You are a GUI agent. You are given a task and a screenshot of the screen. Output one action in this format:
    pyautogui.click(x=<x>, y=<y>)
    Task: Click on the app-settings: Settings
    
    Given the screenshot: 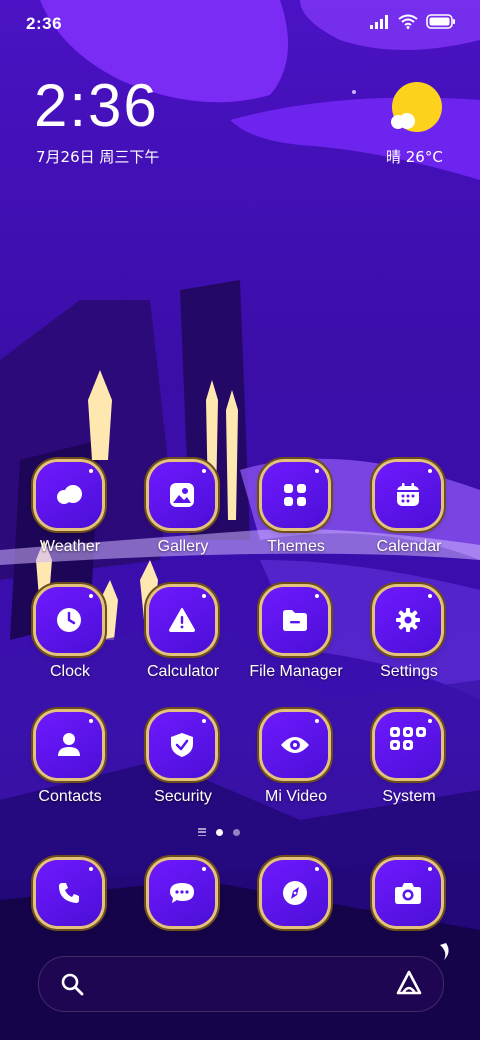 What is the action you would take?
    pyautogui.click(x=409, y=642)
    